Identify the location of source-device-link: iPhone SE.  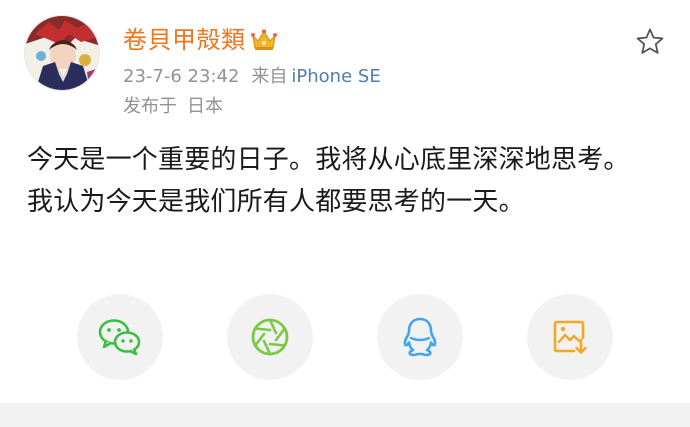
(335, 76).